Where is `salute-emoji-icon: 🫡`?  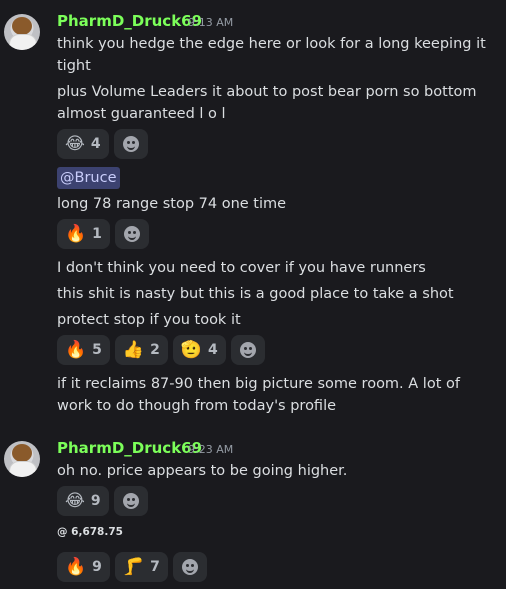
salute-emoji-icon: 🫡 is located at coordinates (191, 349).